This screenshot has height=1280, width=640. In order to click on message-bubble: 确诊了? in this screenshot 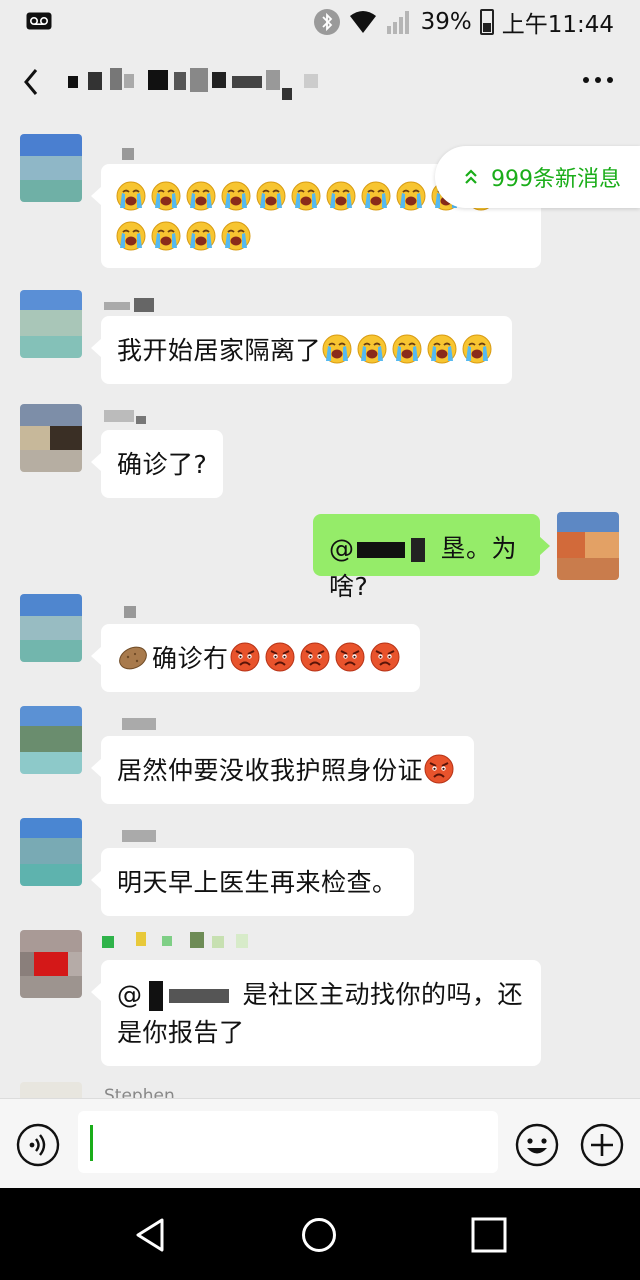, I will do `click(157, 464)`.